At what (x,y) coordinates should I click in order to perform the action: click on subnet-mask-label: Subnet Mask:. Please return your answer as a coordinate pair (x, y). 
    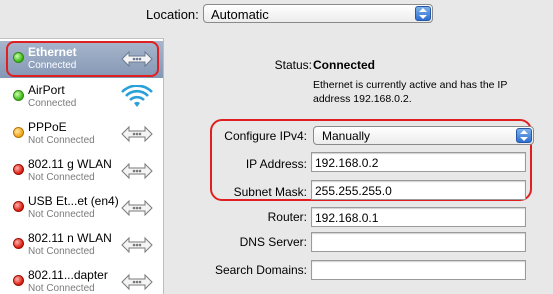
    Looking at the image, I should click on (270, 192).